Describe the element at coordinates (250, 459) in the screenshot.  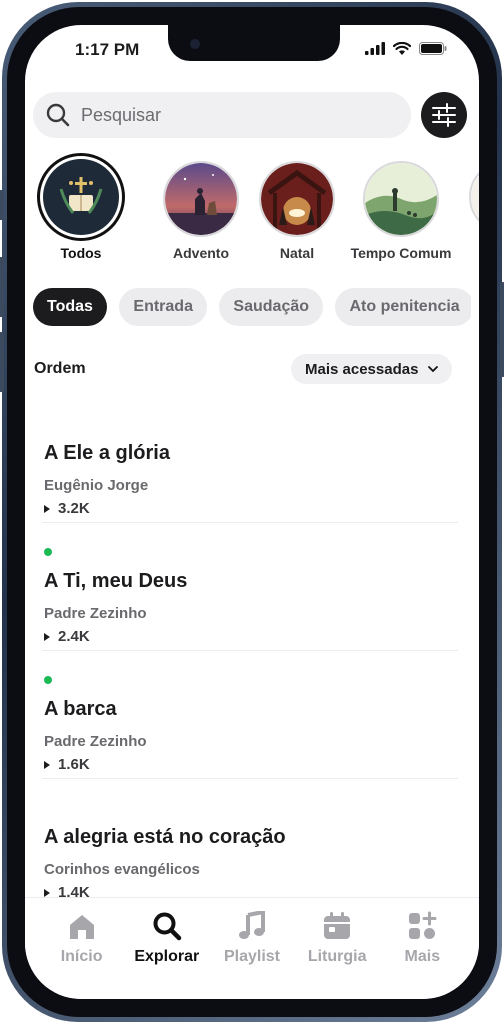
I see `song-row: A Ele a glória Eugênio Jorge 3.2K` at that location.